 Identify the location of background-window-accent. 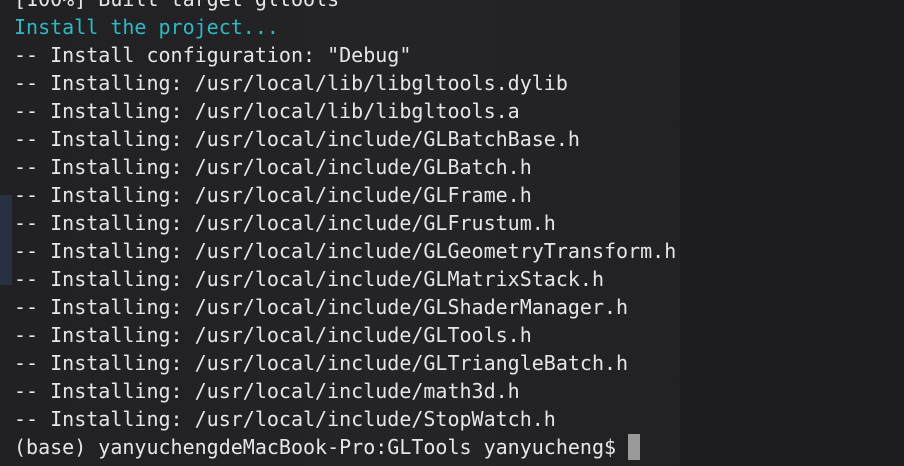
(6, 240).